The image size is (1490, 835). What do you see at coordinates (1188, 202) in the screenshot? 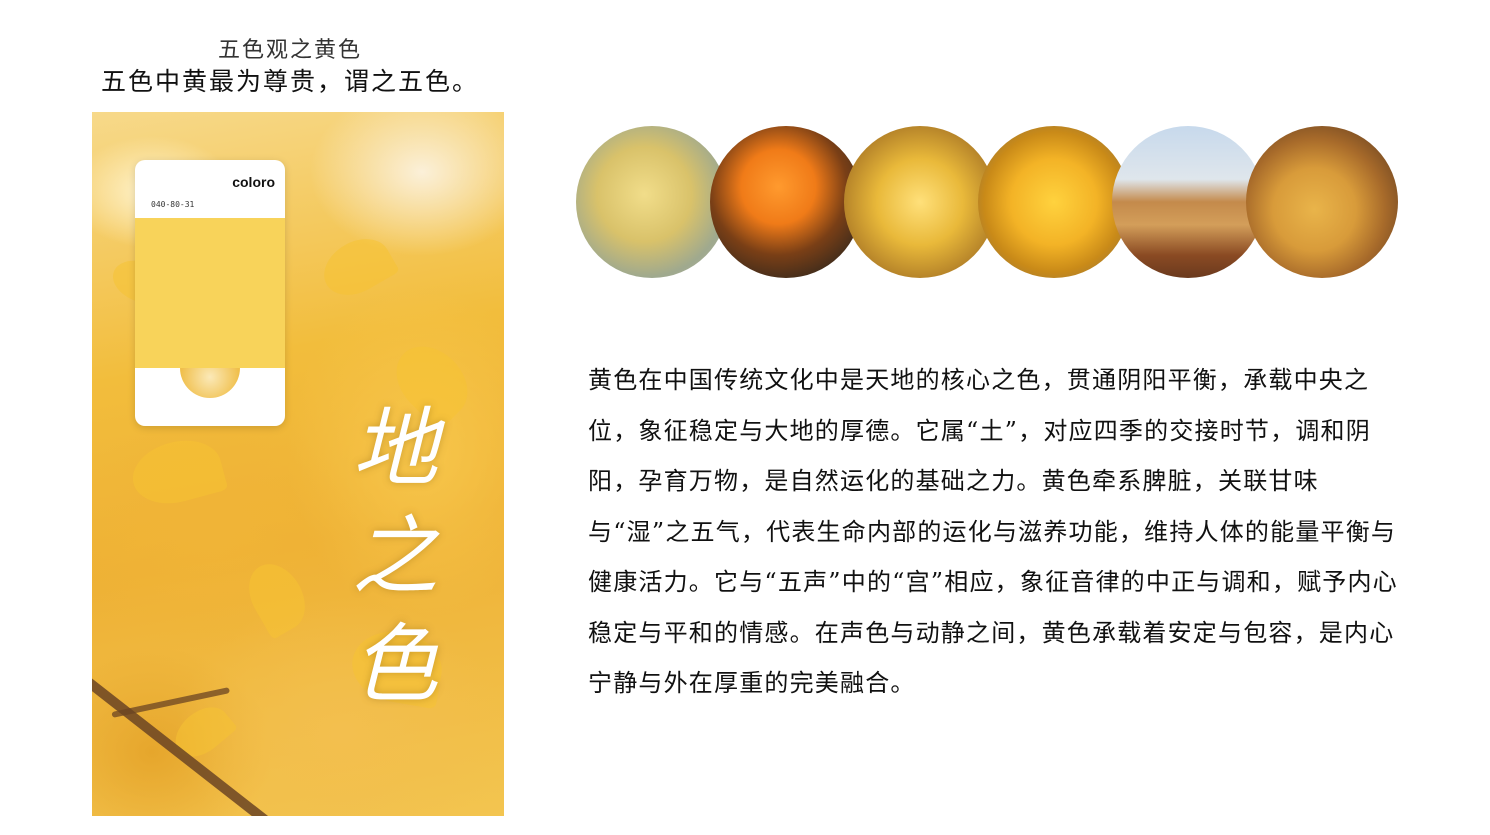
I see `yellow-earth-landscape-image` at bounding box center [1188, 202].